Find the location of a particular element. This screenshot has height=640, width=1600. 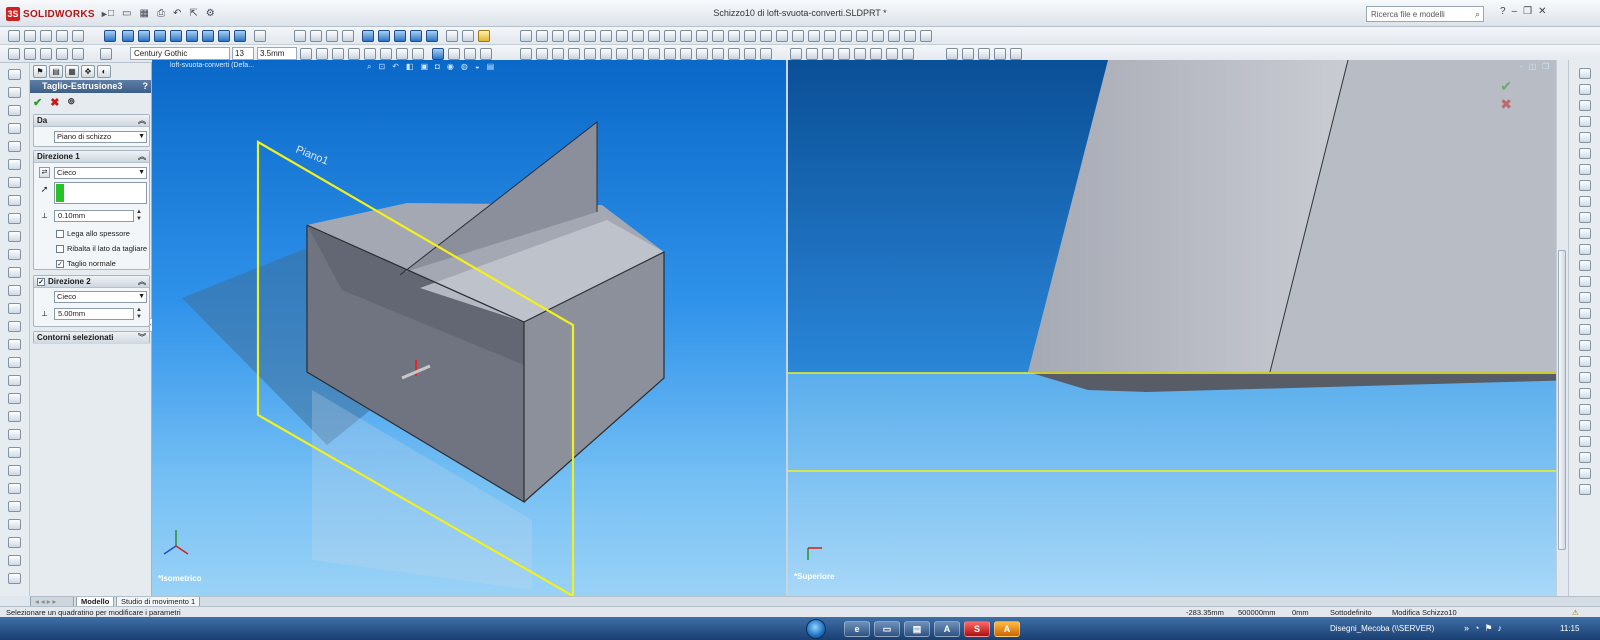

align-left-icon is located at coordinates (370, 54).